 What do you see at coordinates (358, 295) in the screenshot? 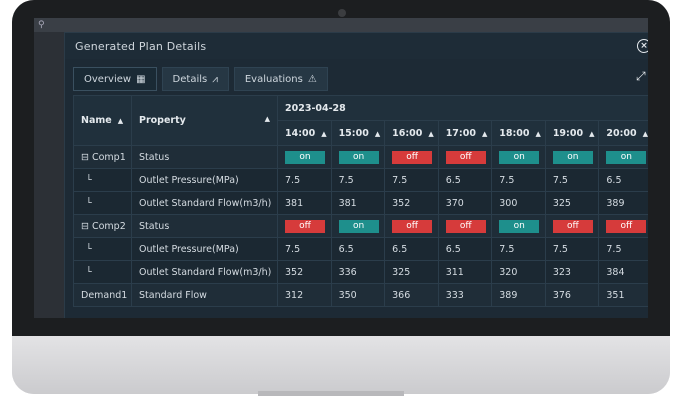
I see `value-cell: 350` at bounding box center [358, 295].